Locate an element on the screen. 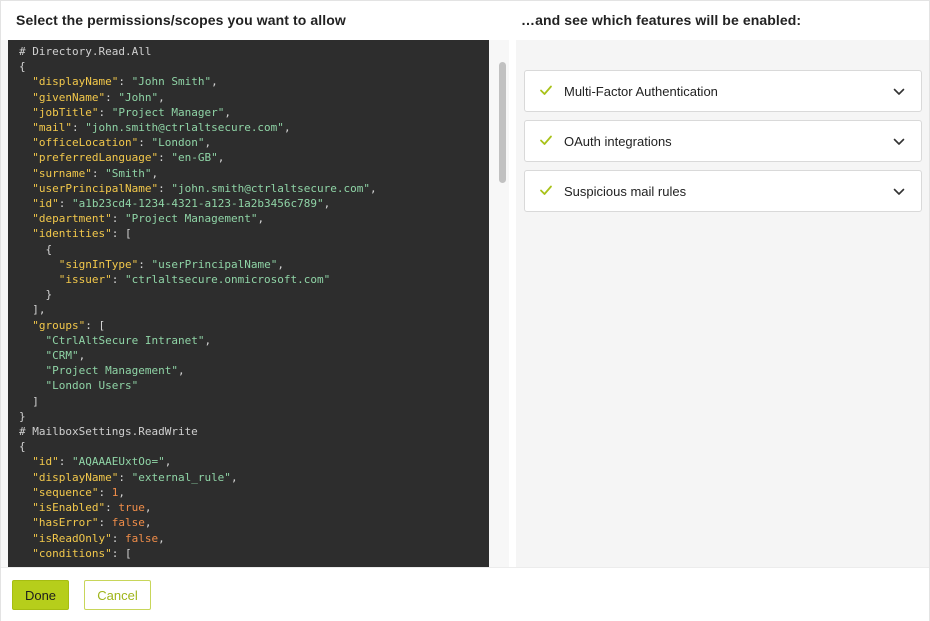 The width and height of the screenshot is (930, 621). feature-item-mail-rules: Suspicious mail rules is located at coordinates (723, 191).